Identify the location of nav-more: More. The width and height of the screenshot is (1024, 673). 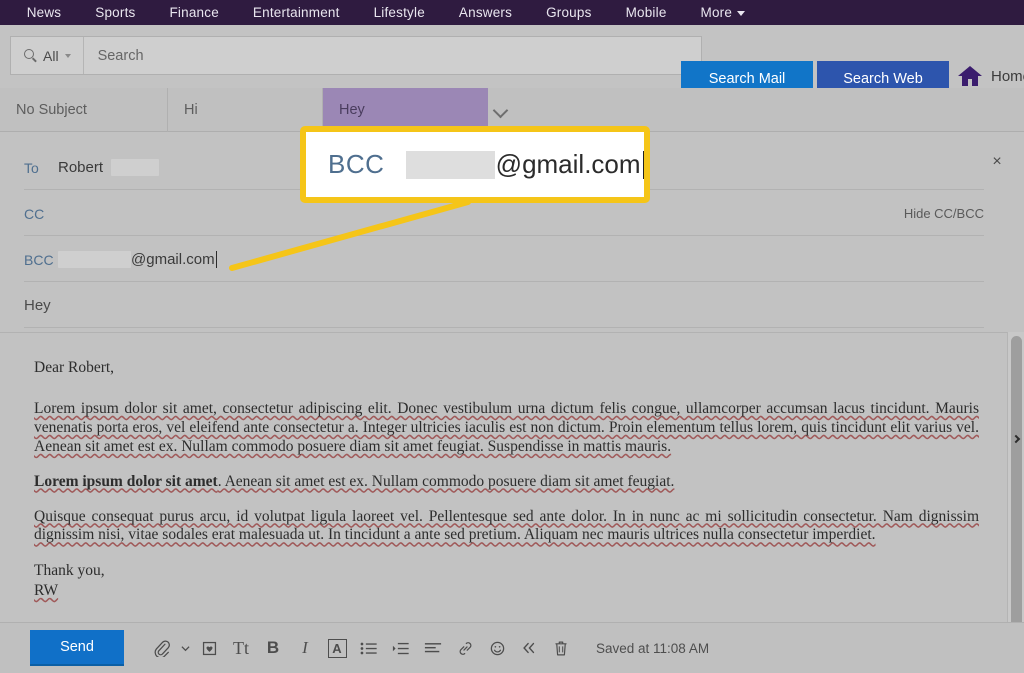
(723, 12).